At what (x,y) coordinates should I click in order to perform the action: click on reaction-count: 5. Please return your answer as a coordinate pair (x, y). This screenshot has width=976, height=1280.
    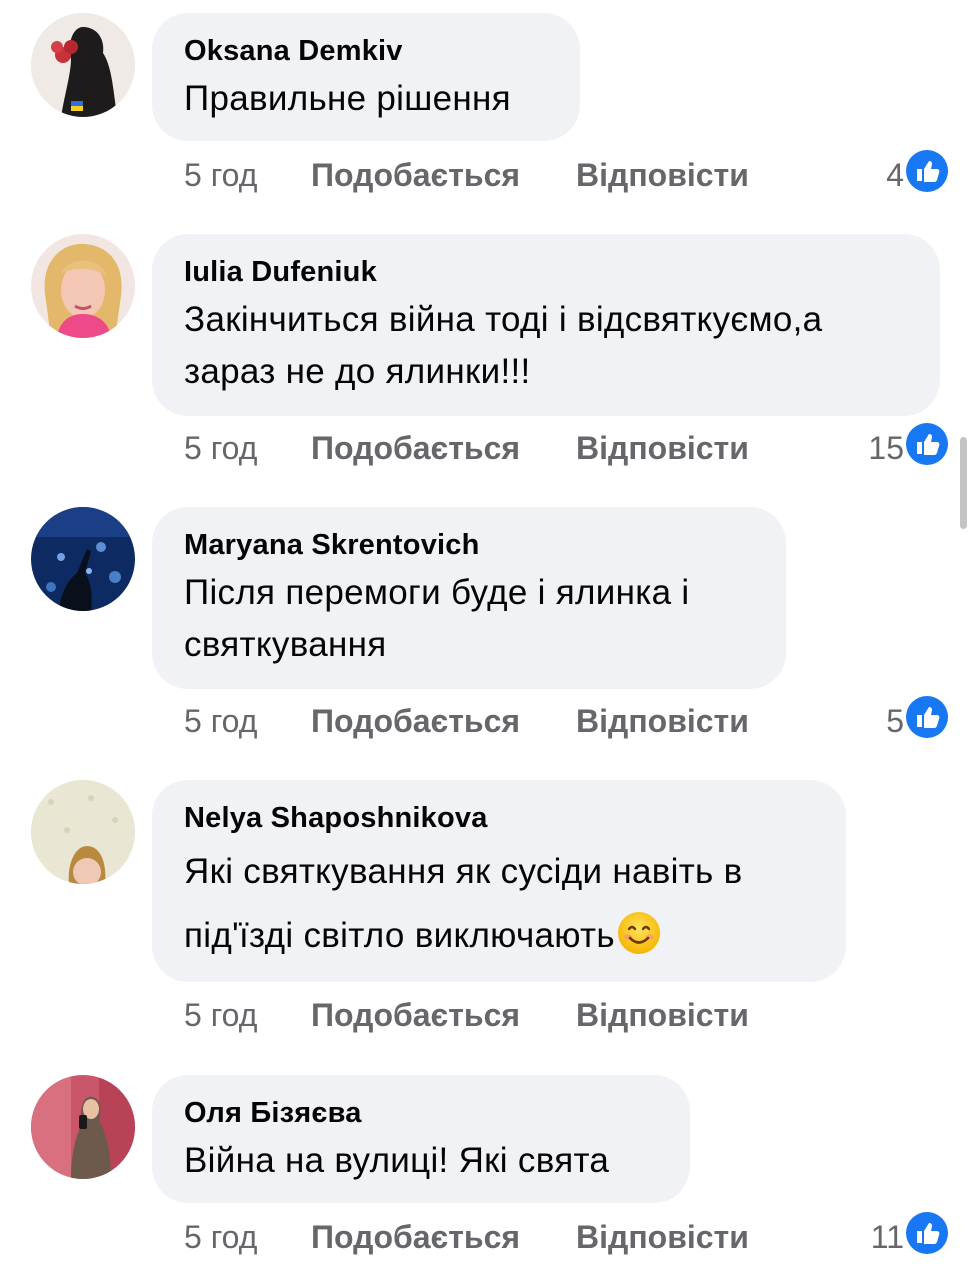
    Looking at the image, I should click on (895, 721).